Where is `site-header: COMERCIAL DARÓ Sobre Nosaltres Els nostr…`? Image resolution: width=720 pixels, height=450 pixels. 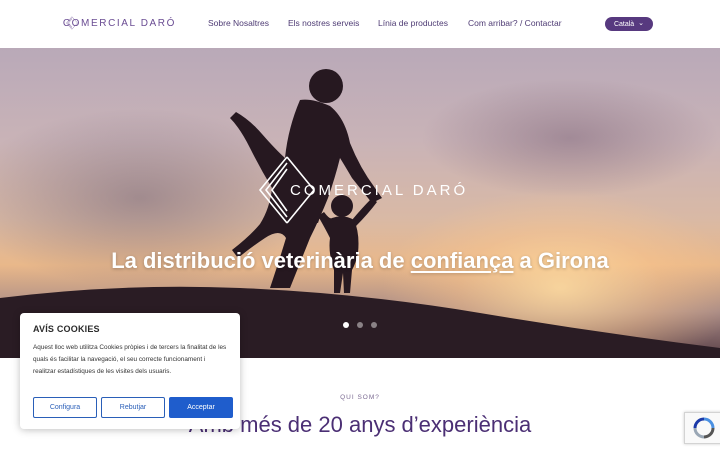
site-header: COMERCIAL DARÓ Sobre Nosaltres Els nostr… is located at coordinates (360, 24).